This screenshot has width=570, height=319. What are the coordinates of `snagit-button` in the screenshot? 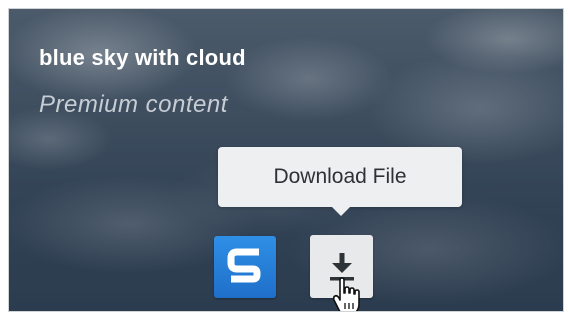 It's located at (245, 267).